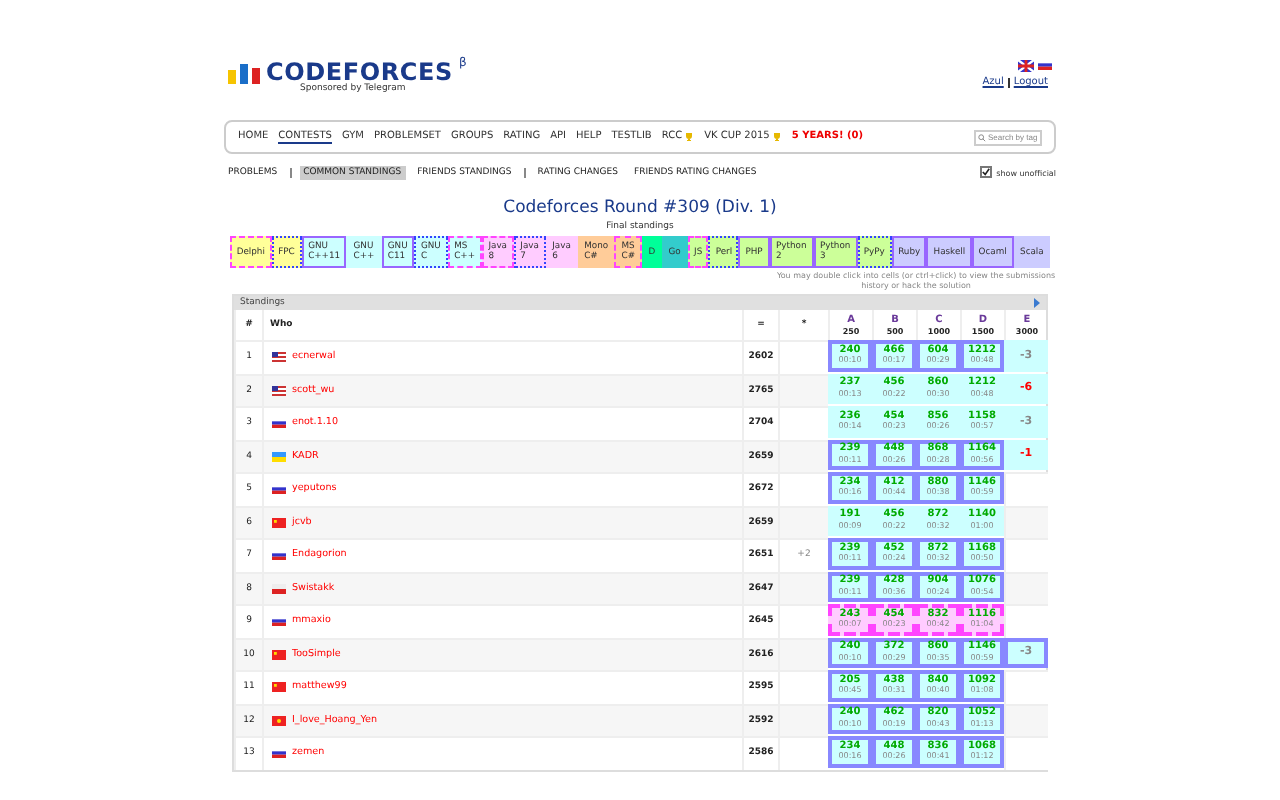 Image resolution: width=1280 pixels, height=800 pixels. I want to click on logo-text: CODEFORCES, so click(359, 72).